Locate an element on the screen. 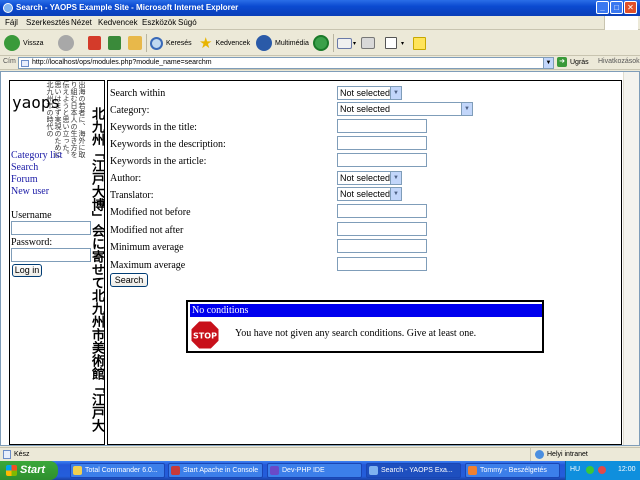 This screenshot has height=480, width=640. maximum-average-input is located at coordinates (382, 264).